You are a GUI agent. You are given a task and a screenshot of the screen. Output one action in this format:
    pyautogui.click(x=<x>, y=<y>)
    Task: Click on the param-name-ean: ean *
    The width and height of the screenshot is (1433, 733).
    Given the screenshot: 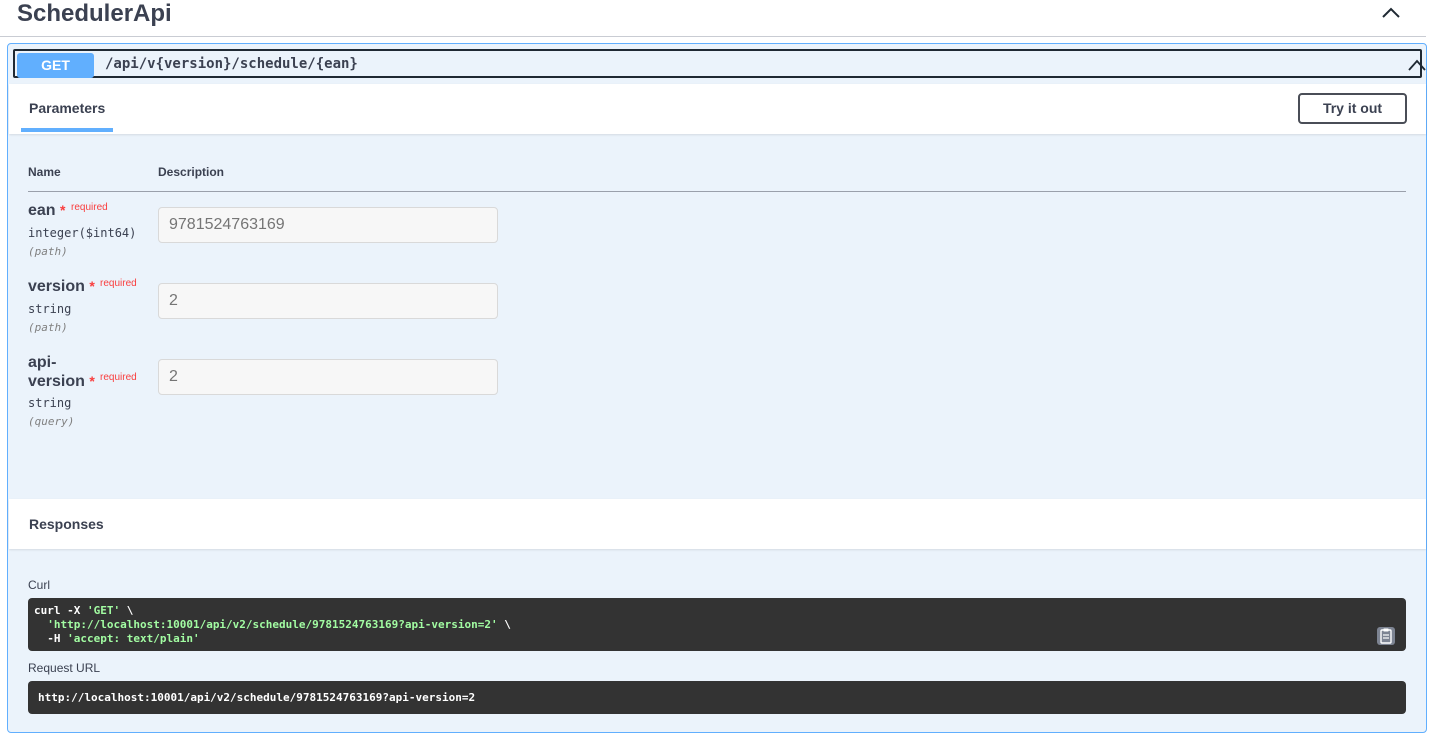 What is the action you would take?
    pyautogui.click(x=46, y=211)
    